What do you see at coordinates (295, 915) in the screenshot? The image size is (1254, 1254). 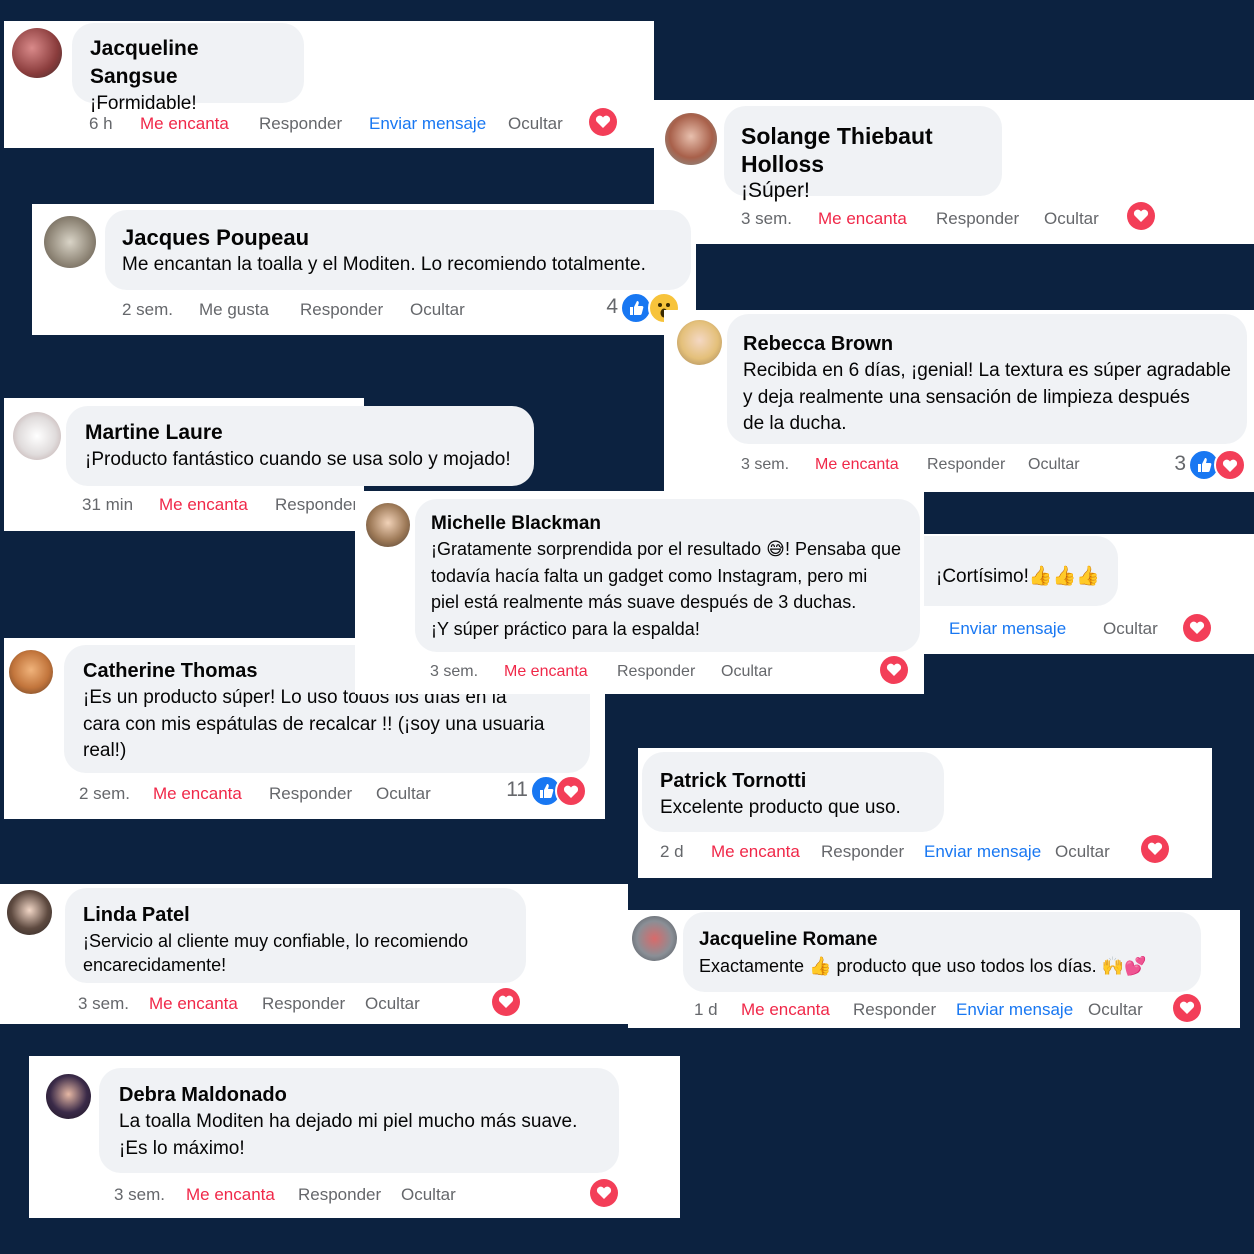 I see `comment-author: Linda Patel` at bounding box center [295, 915].